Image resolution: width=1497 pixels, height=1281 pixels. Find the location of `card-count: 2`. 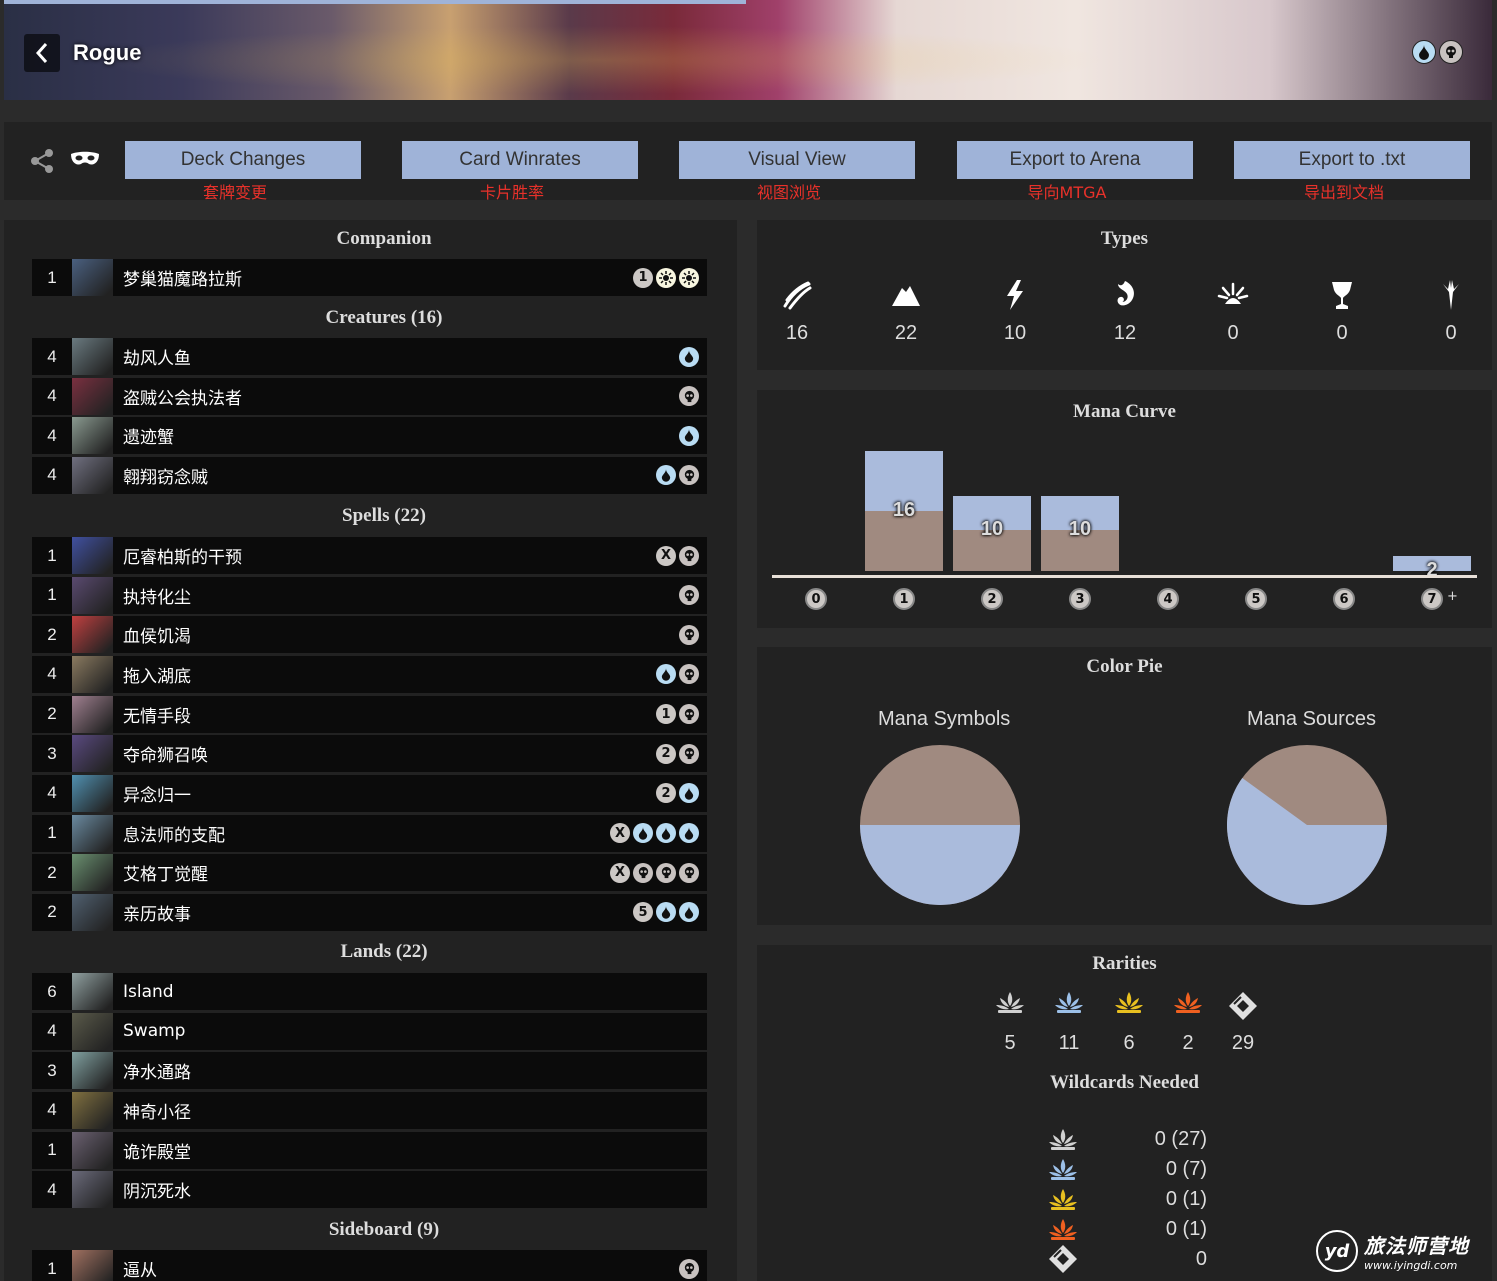

card-count: 2 is located at coordinates (52, 872).